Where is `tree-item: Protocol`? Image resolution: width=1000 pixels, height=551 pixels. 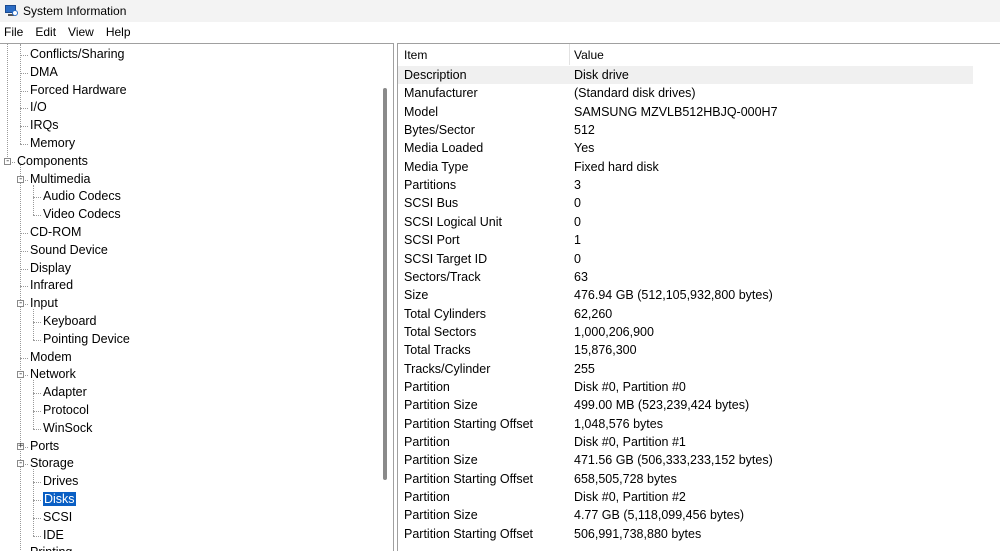 tree-item: Protocol is located at coordinates (66, 410).